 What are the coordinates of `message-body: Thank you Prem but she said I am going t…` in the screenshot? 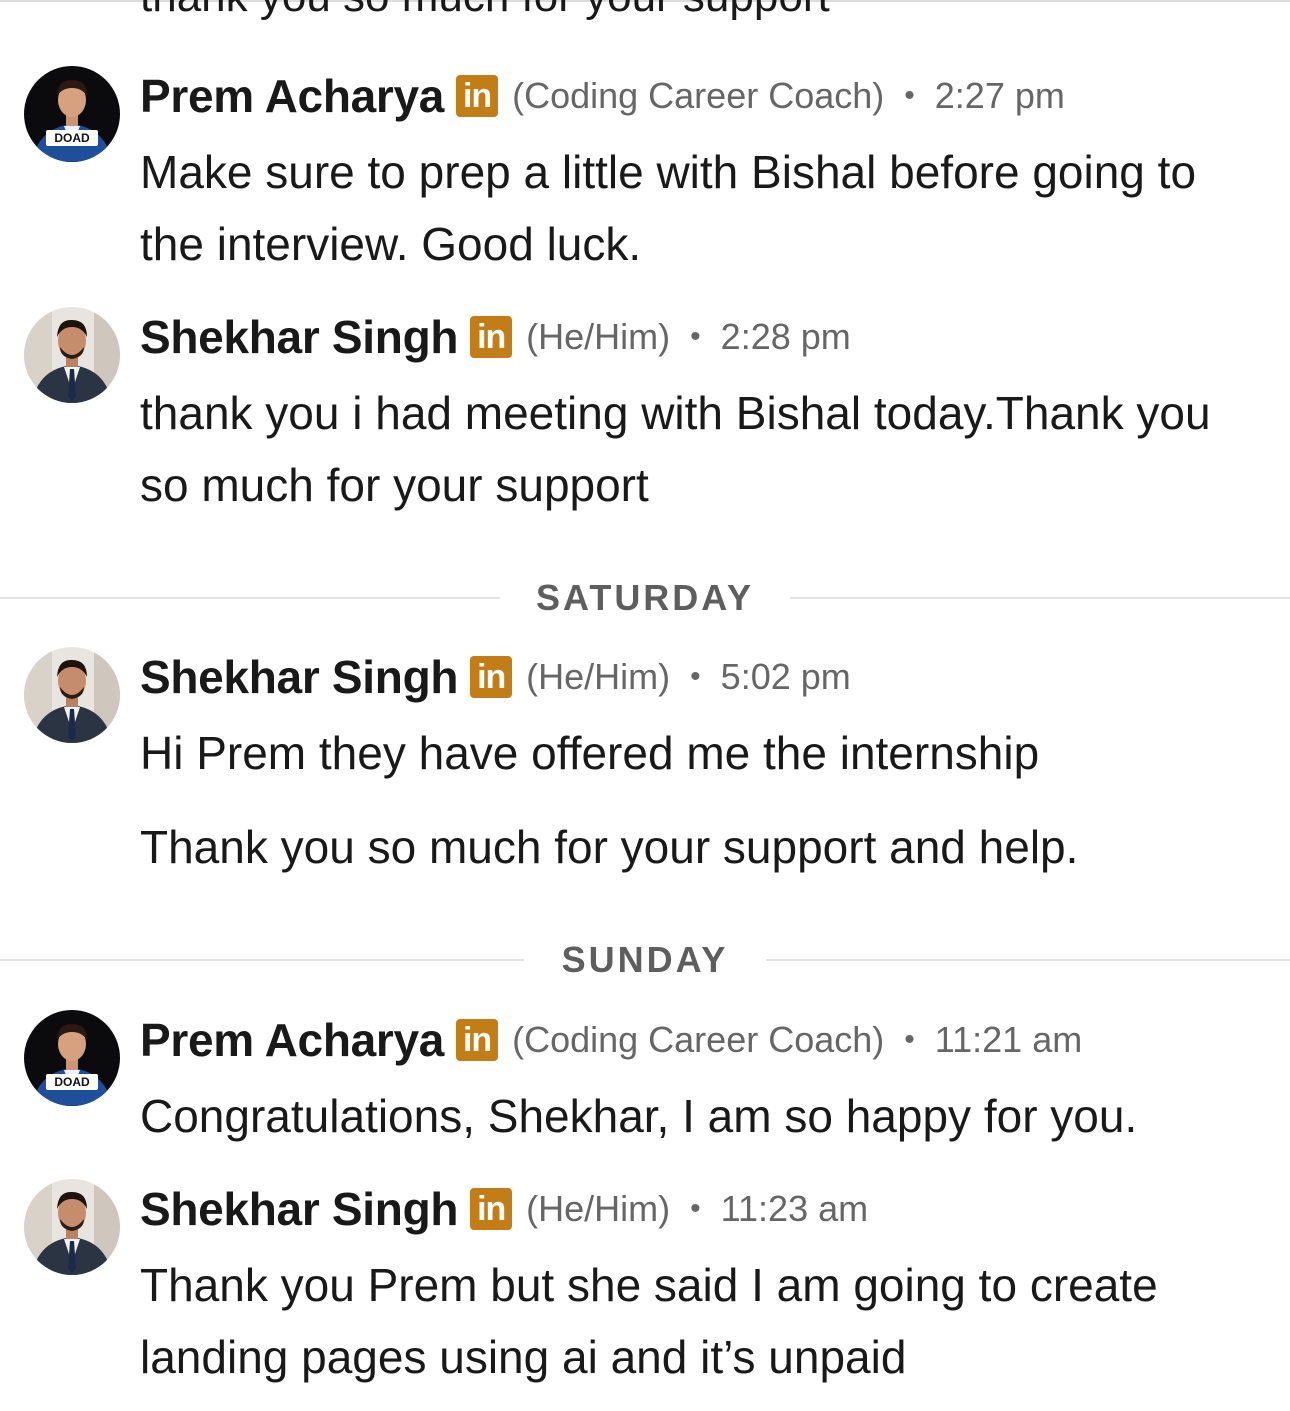 It's located at (700, 1321).